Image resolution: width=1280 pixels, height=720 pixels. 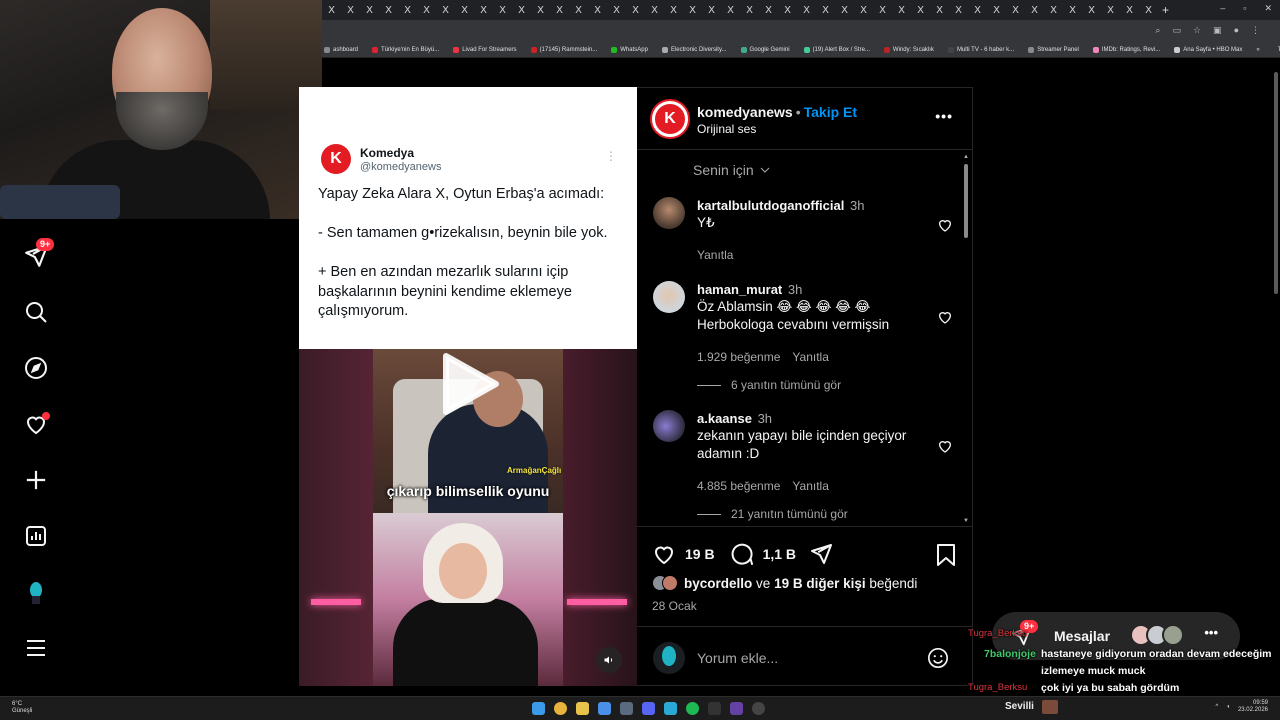 I want to click on post-video: ArmağanÇağlı çıkarıp bilimsellik oyunu, so click(x=468, y=517).